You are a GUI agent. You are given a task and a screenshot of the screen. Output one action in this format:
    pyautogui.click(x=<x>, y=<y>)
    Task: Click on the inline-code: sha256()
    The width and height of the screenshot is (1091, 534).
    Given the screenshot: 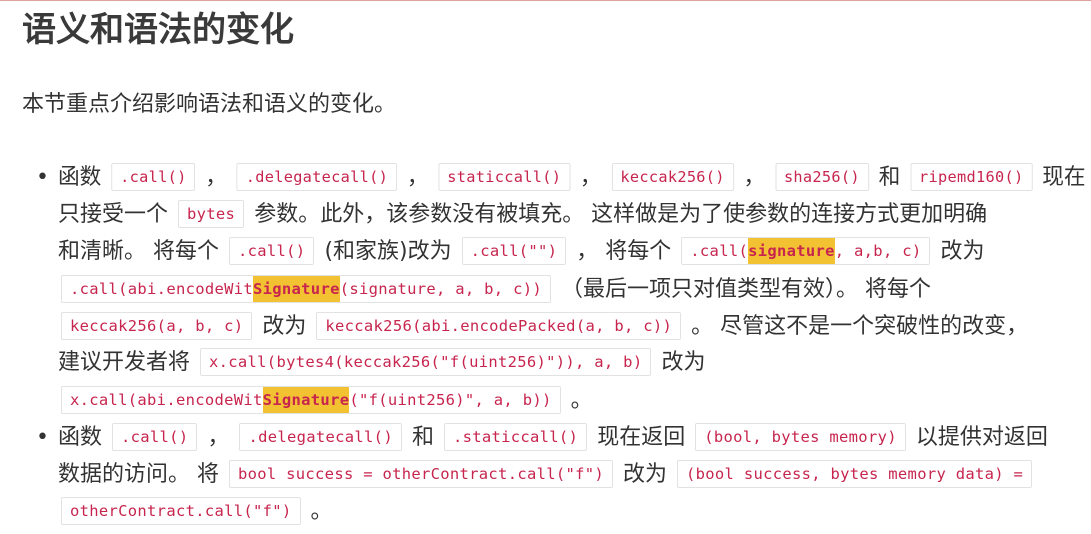 What is the action you would take?
    pyautogui.click(x=822, y=177)
    